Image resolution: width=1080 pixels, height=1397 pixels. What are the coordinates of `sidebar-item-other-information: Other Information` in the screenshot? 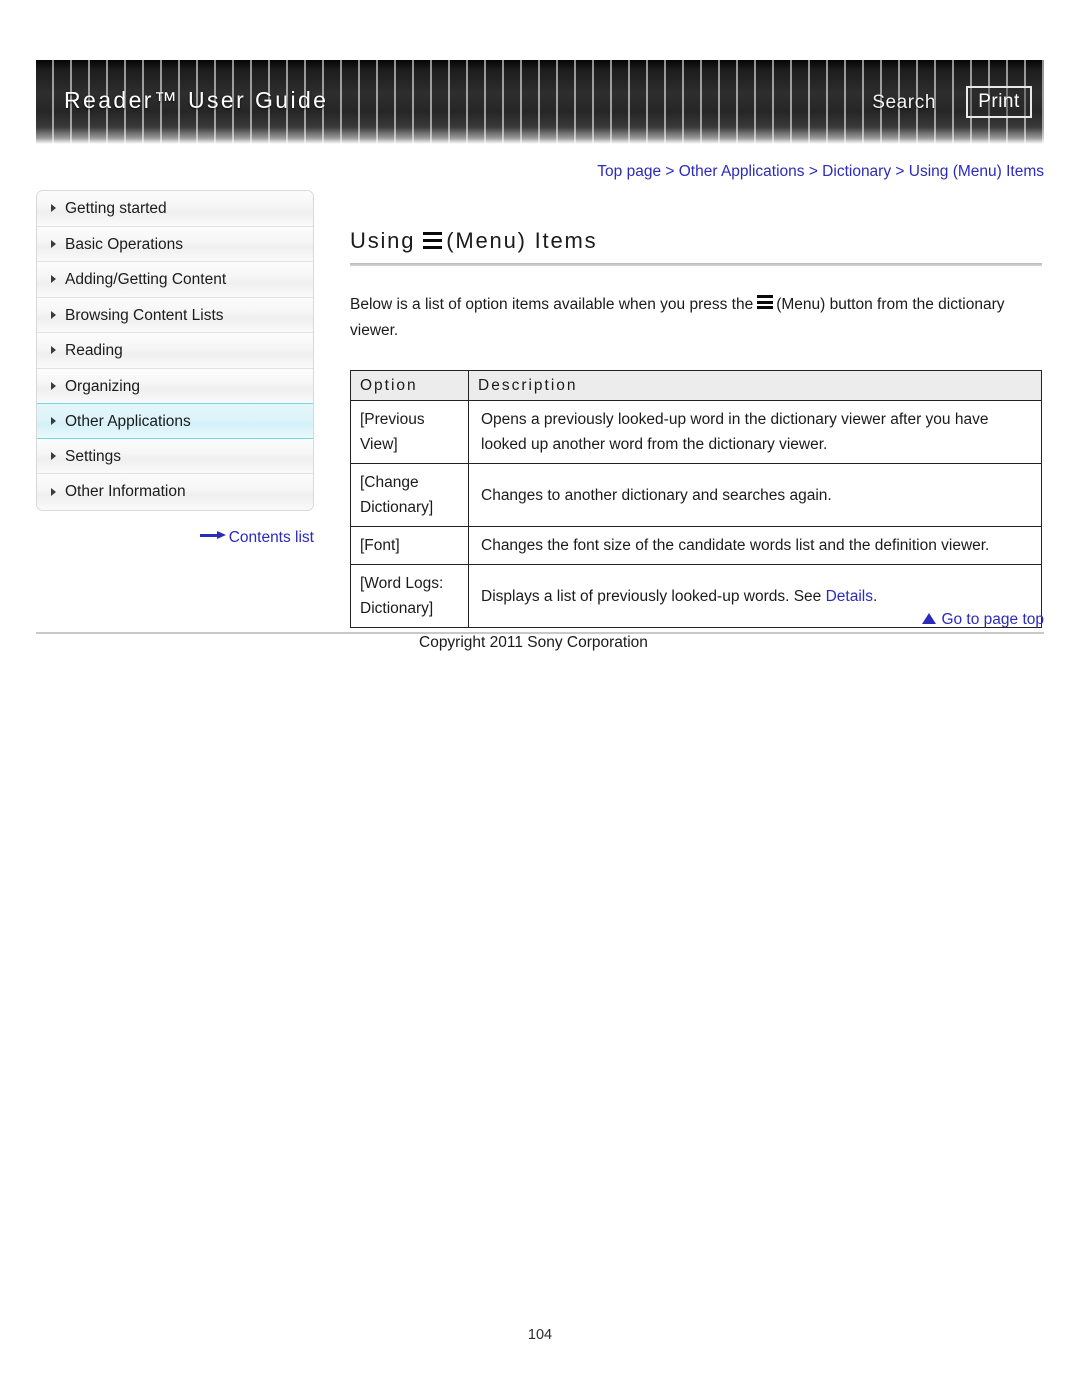 It's located at (175, 492).